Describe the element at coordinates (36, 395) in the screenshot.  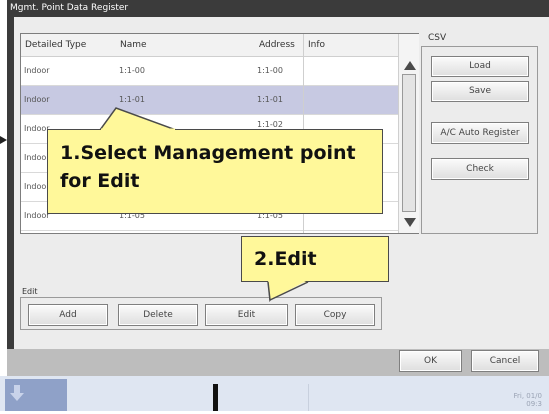
I see `taskbar-menu-button` at that location.